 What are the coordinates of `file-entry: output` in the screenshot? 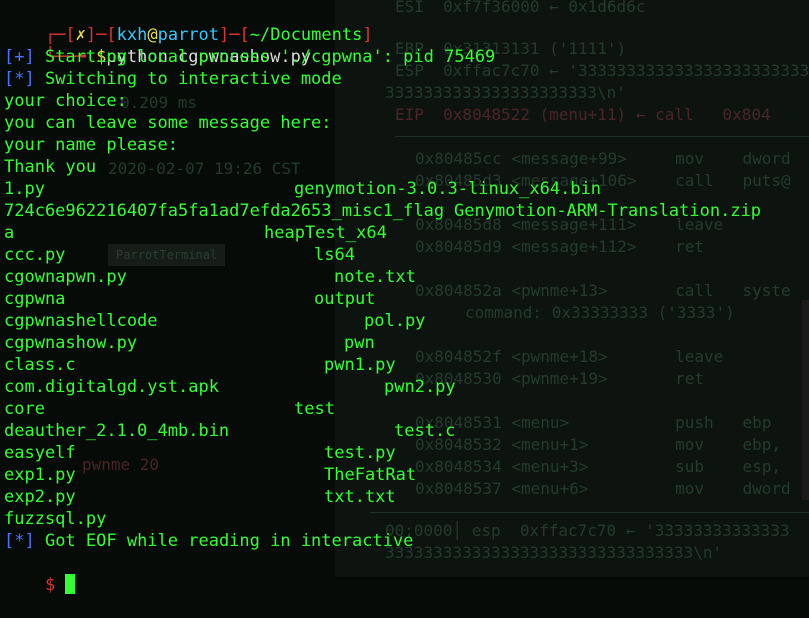 It's located at (345, 299).